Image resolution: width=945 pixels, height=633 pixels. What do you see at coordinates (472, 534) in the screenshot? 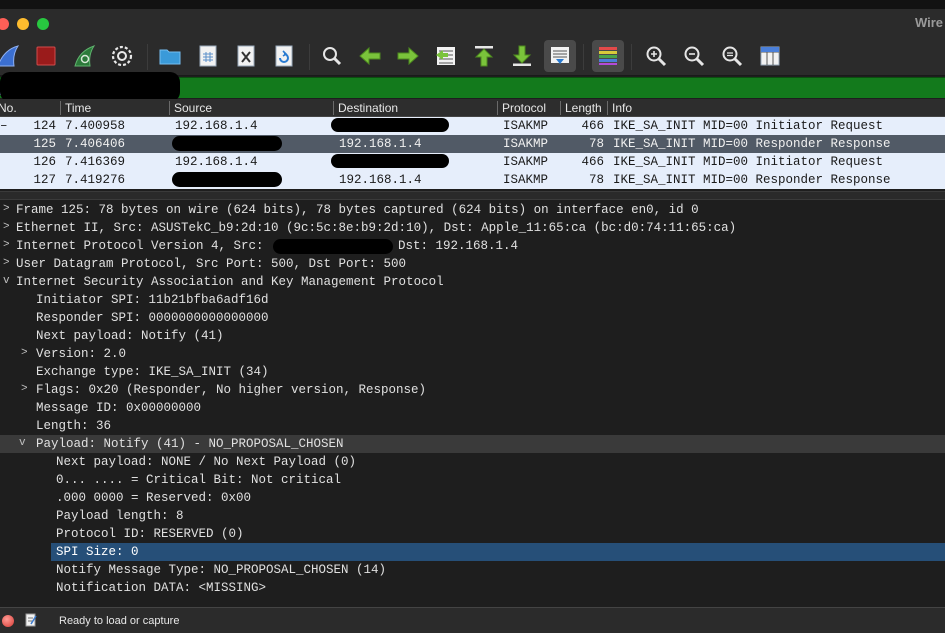
I see `tree-item-field: Protocol ID: RESERVED (0)` at bounding box center [472, 534].